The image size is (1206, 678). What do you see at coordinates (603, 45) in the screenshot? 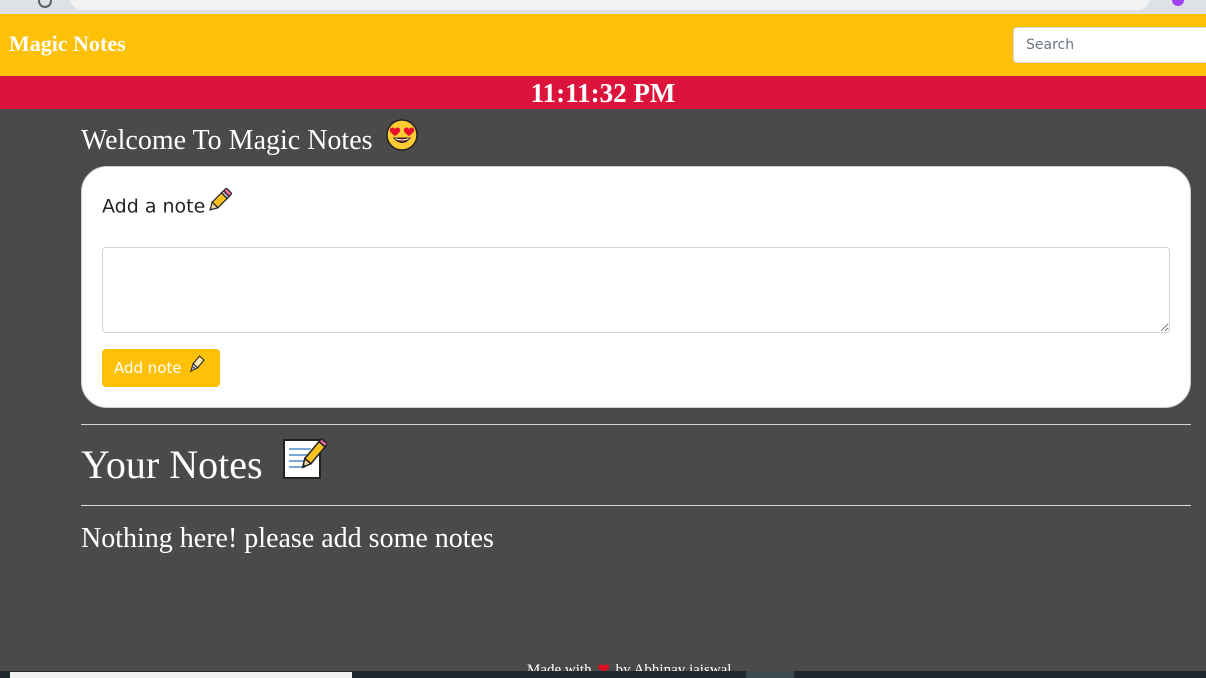
I see `navbar: Magic Notes` at bounding box center [603, 45].